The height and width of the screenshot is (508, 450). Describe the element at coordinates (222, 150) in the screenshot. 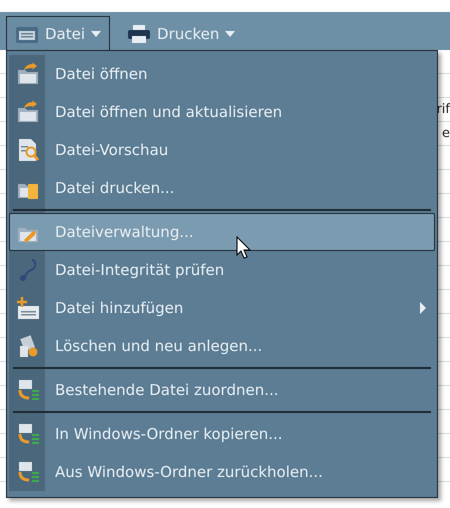

I see `menu-item: Datei-Vorschau` at that location.